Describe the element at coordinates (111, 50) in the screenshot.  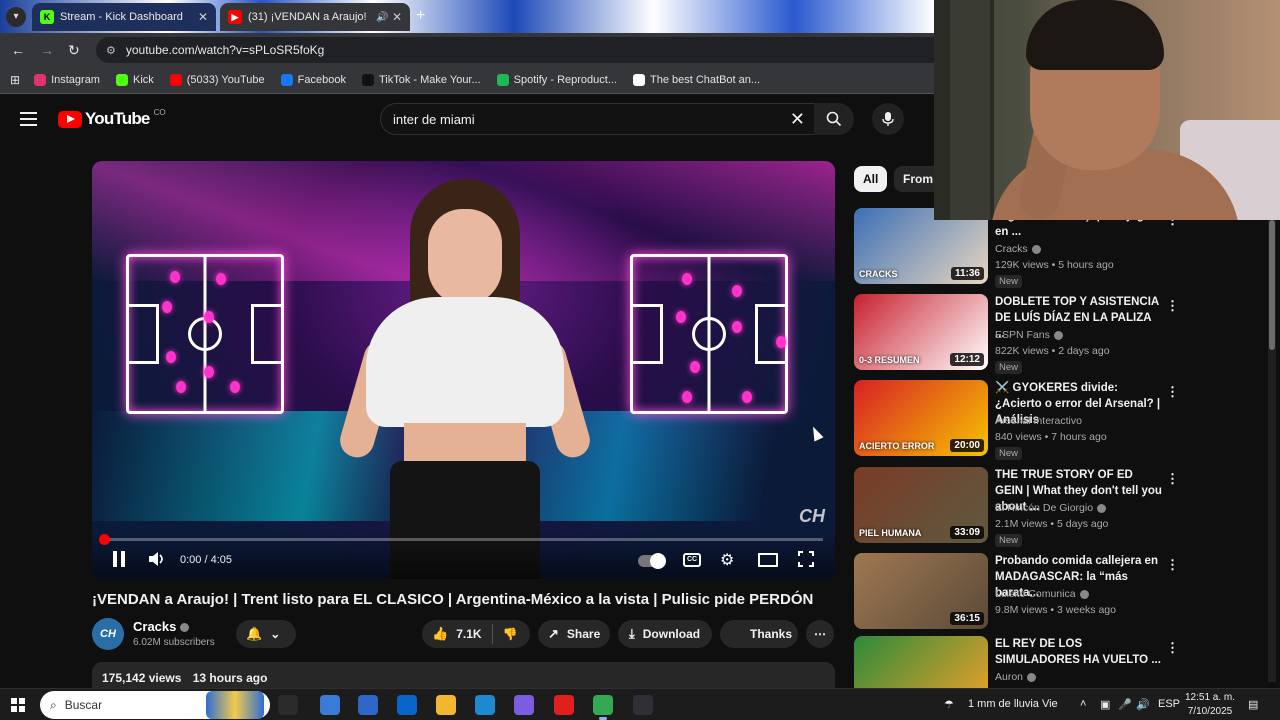
I see `site-info-icon: ⚙` at that location.